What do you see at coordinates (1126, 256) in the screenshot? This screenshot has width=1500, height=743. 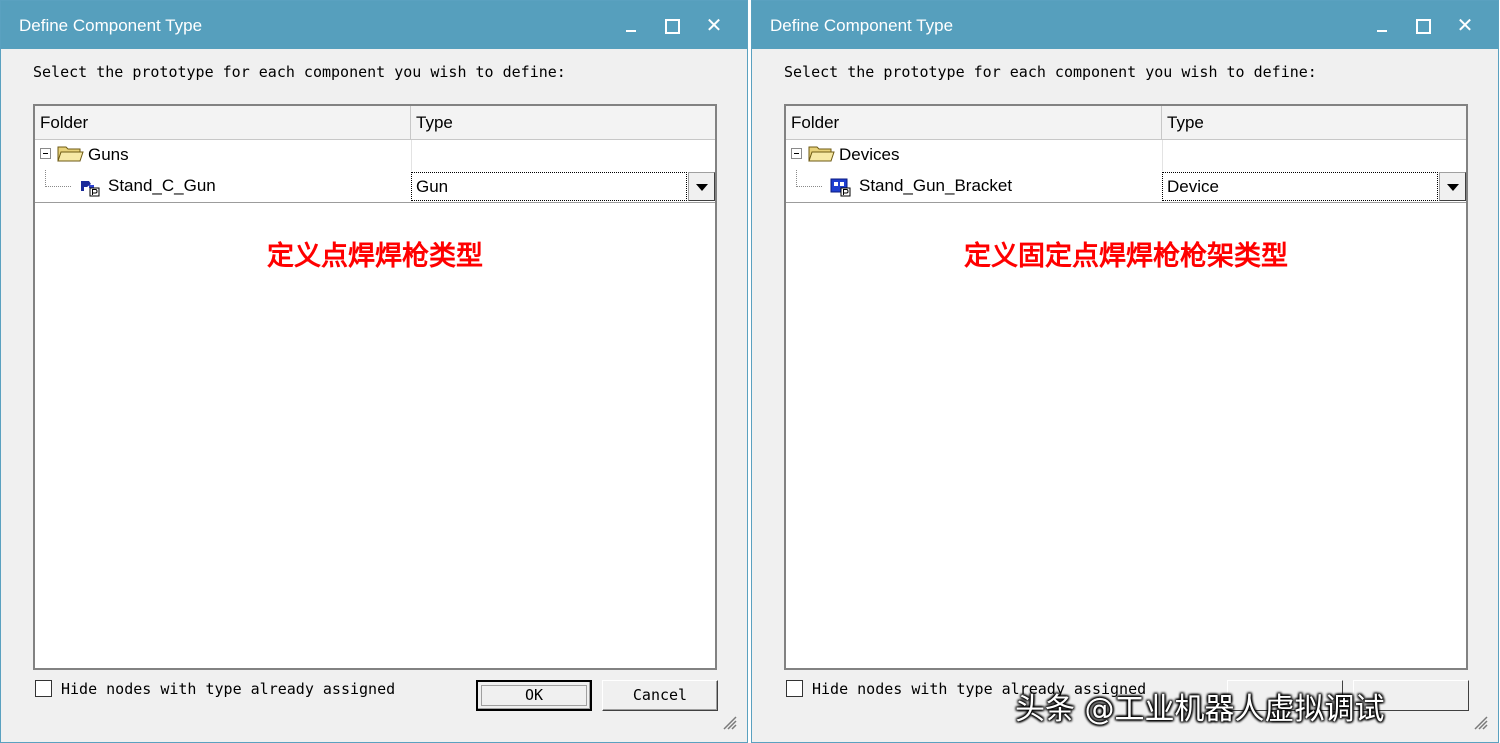 I see `annotation-text: 定义固定点焊焊枪枪架类型` at bounding box center [1126, 256].